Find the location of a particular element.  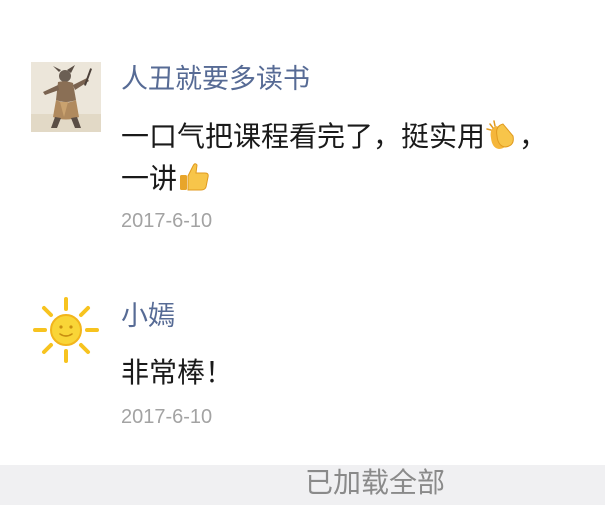

comment-text-line1-tail: ， is located at coordinates (533, 136).